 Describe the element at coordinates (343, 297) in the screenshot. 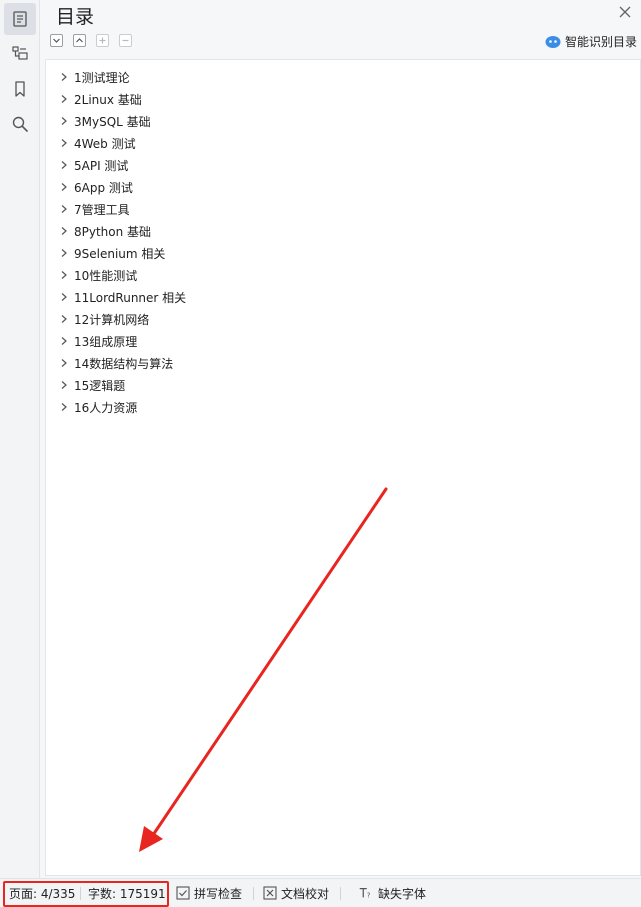

I see `toc-item: 11LordRunner 相关` at that location.